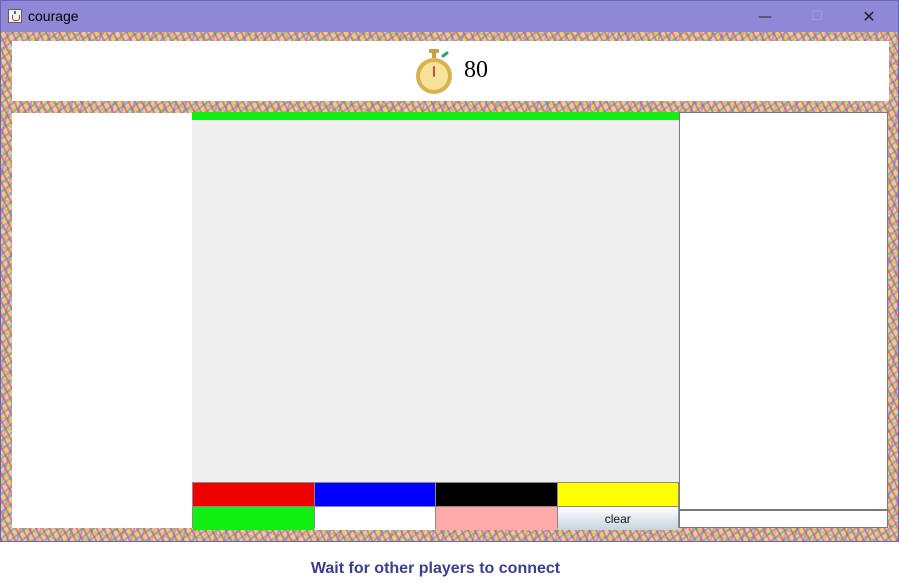 The width and height of the screenshot is (899, 588). I want to click on color-swatch-red, so click(253, 494).